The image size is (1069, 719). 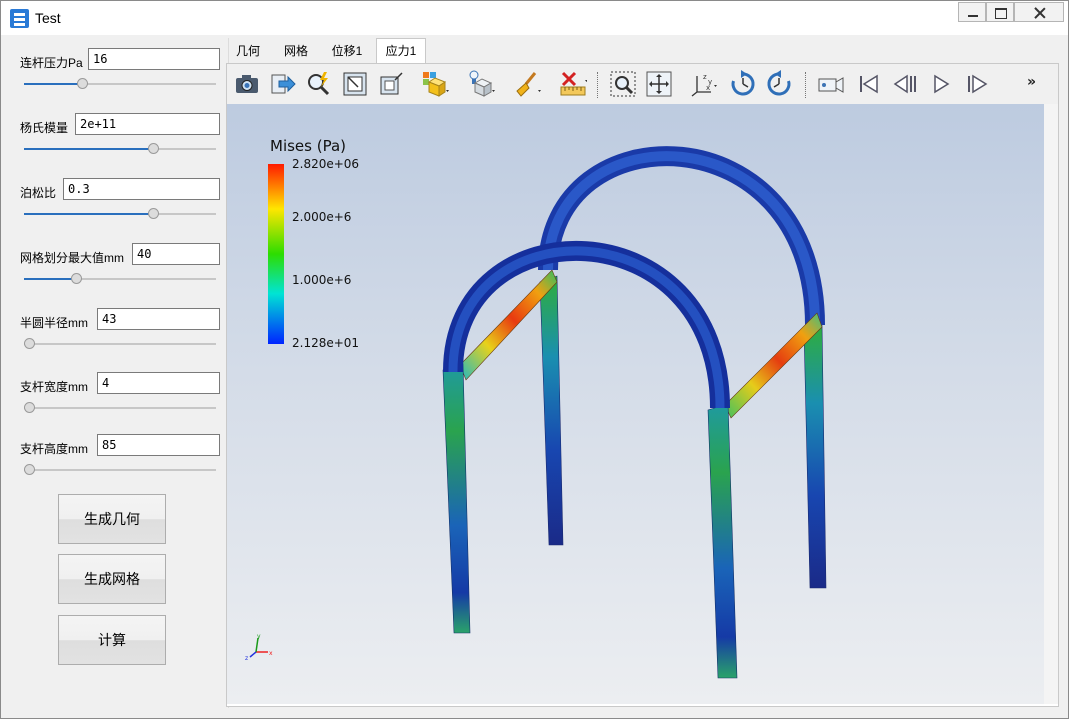 I want to click on tab-mesh: 网格, so click(x=296, y=51).